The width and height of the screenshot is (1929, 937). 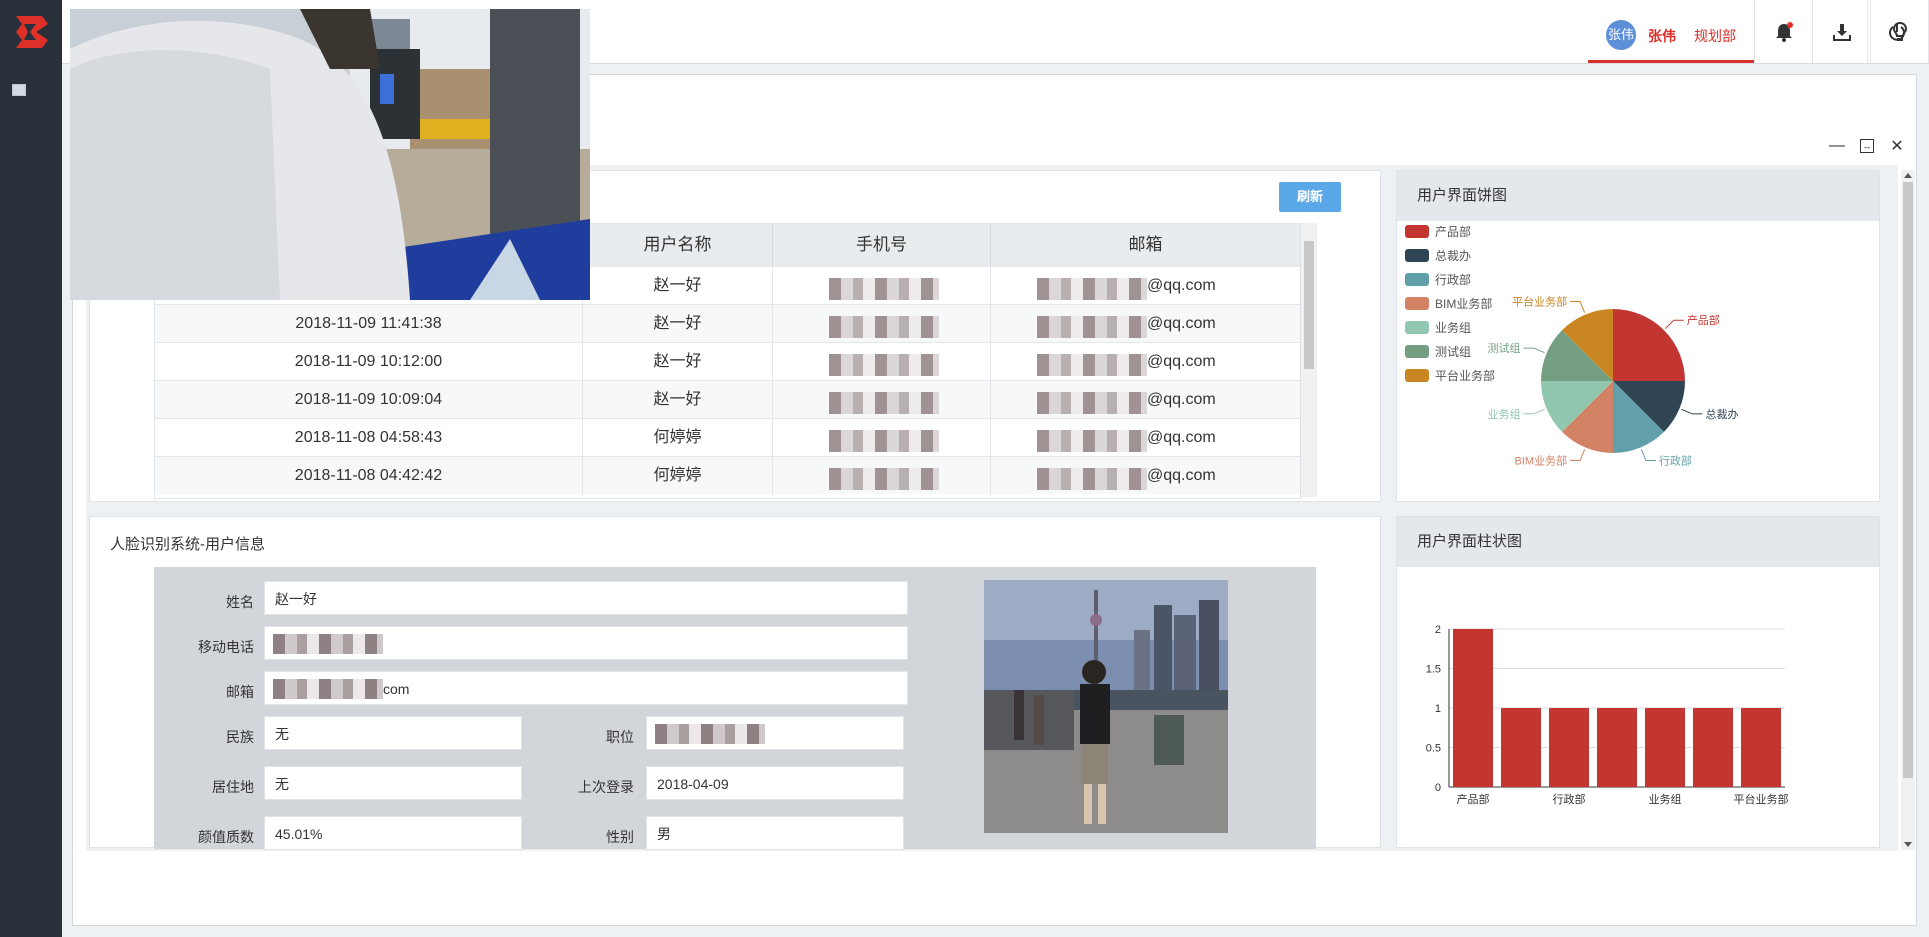 I want to click on logout-button, so click(x=1896, y=31).